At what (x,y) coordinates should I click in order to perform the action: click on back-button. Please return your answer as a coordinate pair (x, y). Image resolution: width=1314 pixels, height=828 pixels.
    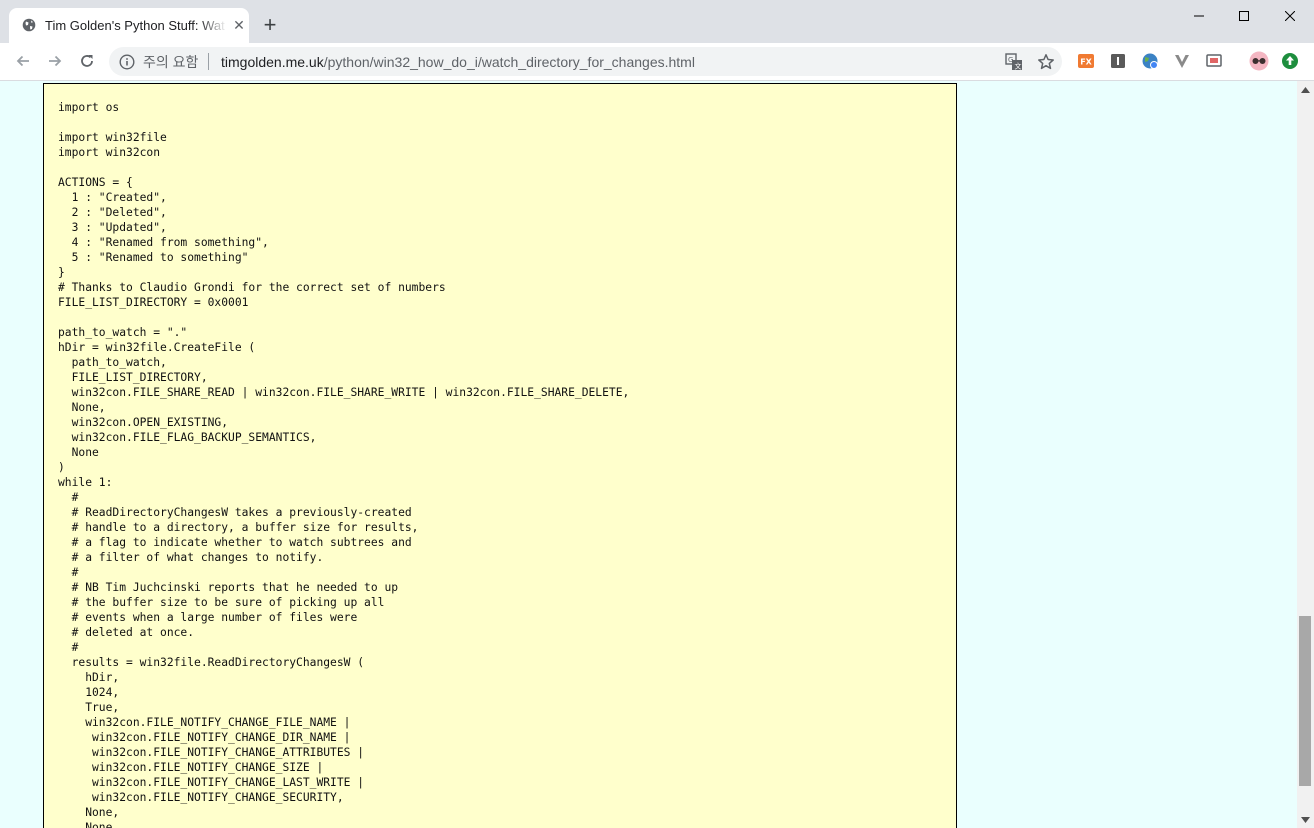
    Looking at the image, I should click on (23, 61).